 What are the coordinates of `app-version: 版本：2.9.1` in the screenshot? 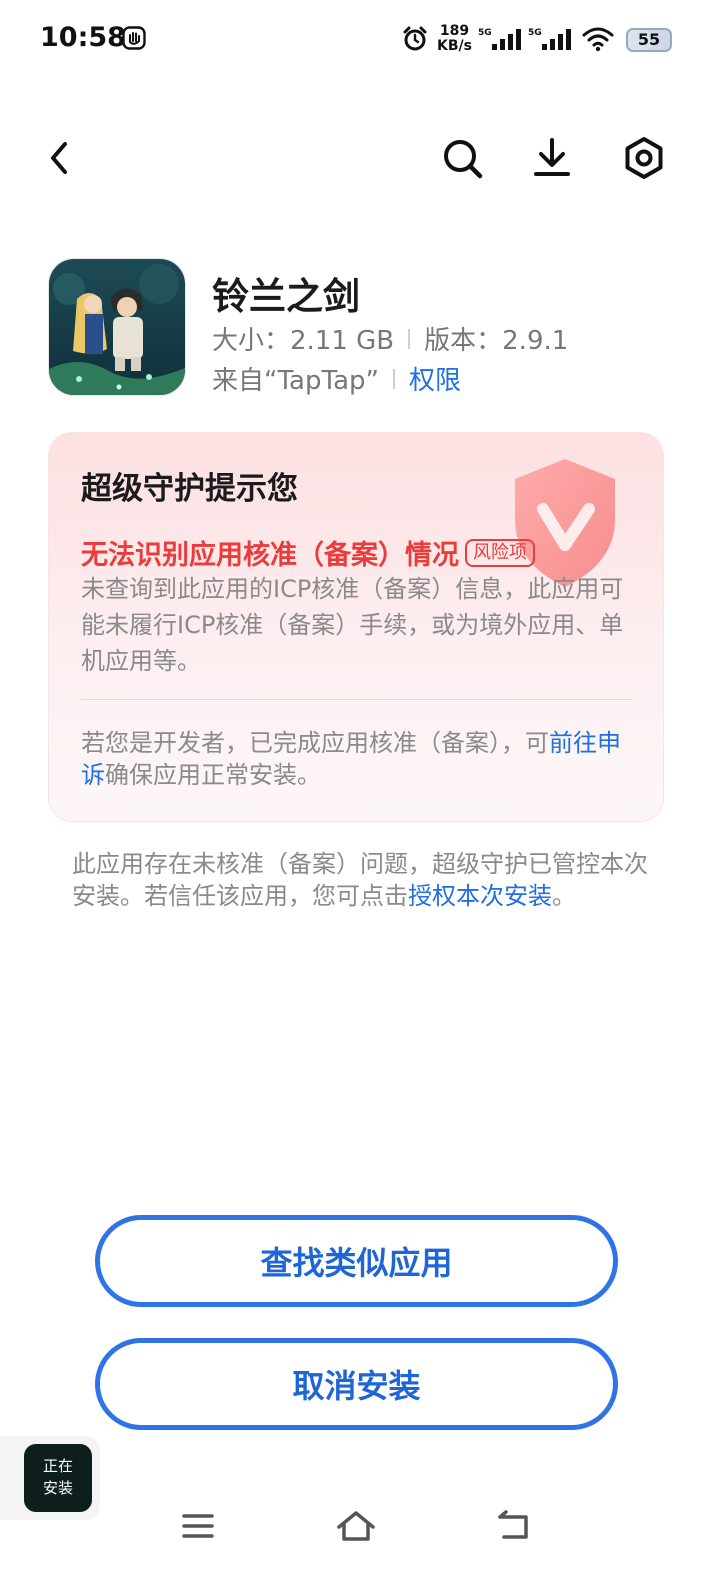 It's located at (496, 341).